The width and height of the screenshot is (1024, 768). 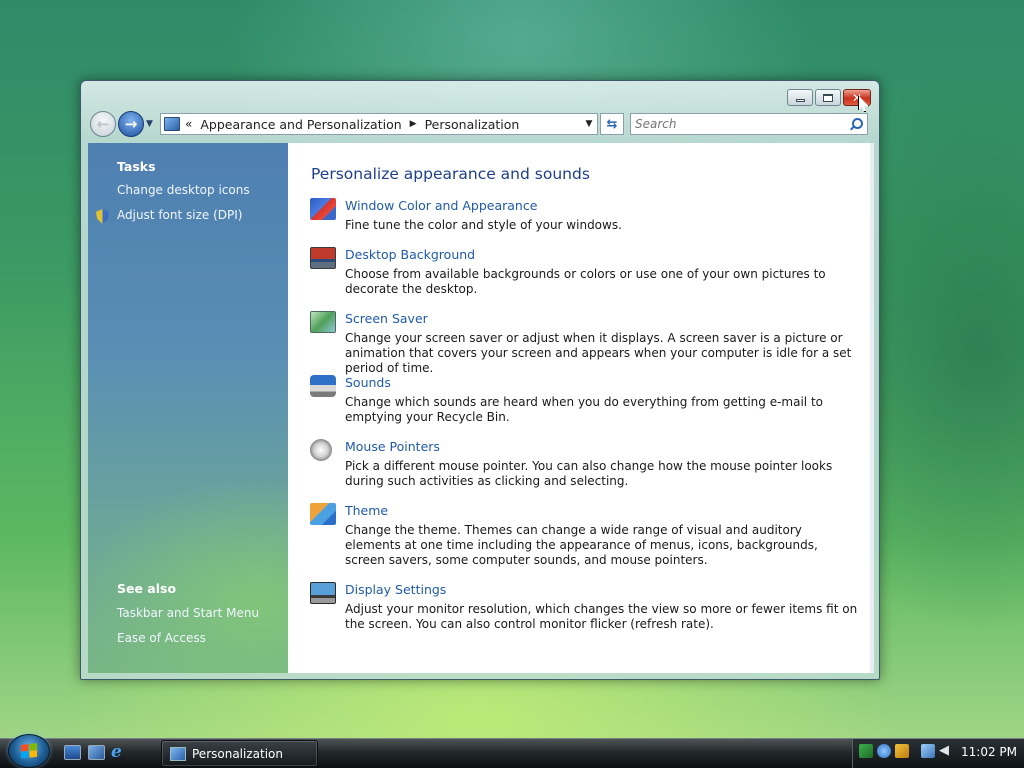 What do you see at coordinates (589, 124) in the screenshot?
I see `address-dropdown-icon: ▼` at bounding box center [589, 124].